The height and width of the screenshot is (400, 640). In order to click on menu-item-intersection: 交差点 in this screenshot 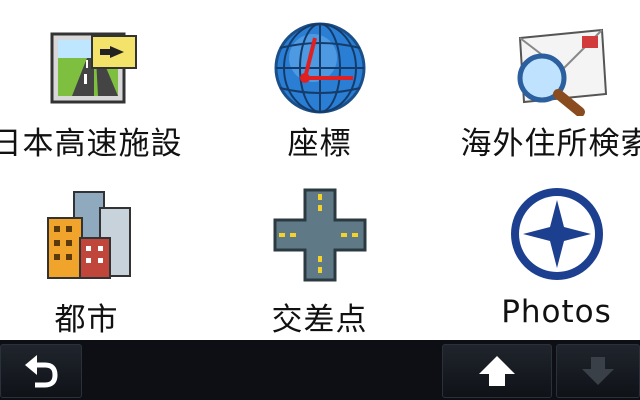, I will do `click(319, 255)`.